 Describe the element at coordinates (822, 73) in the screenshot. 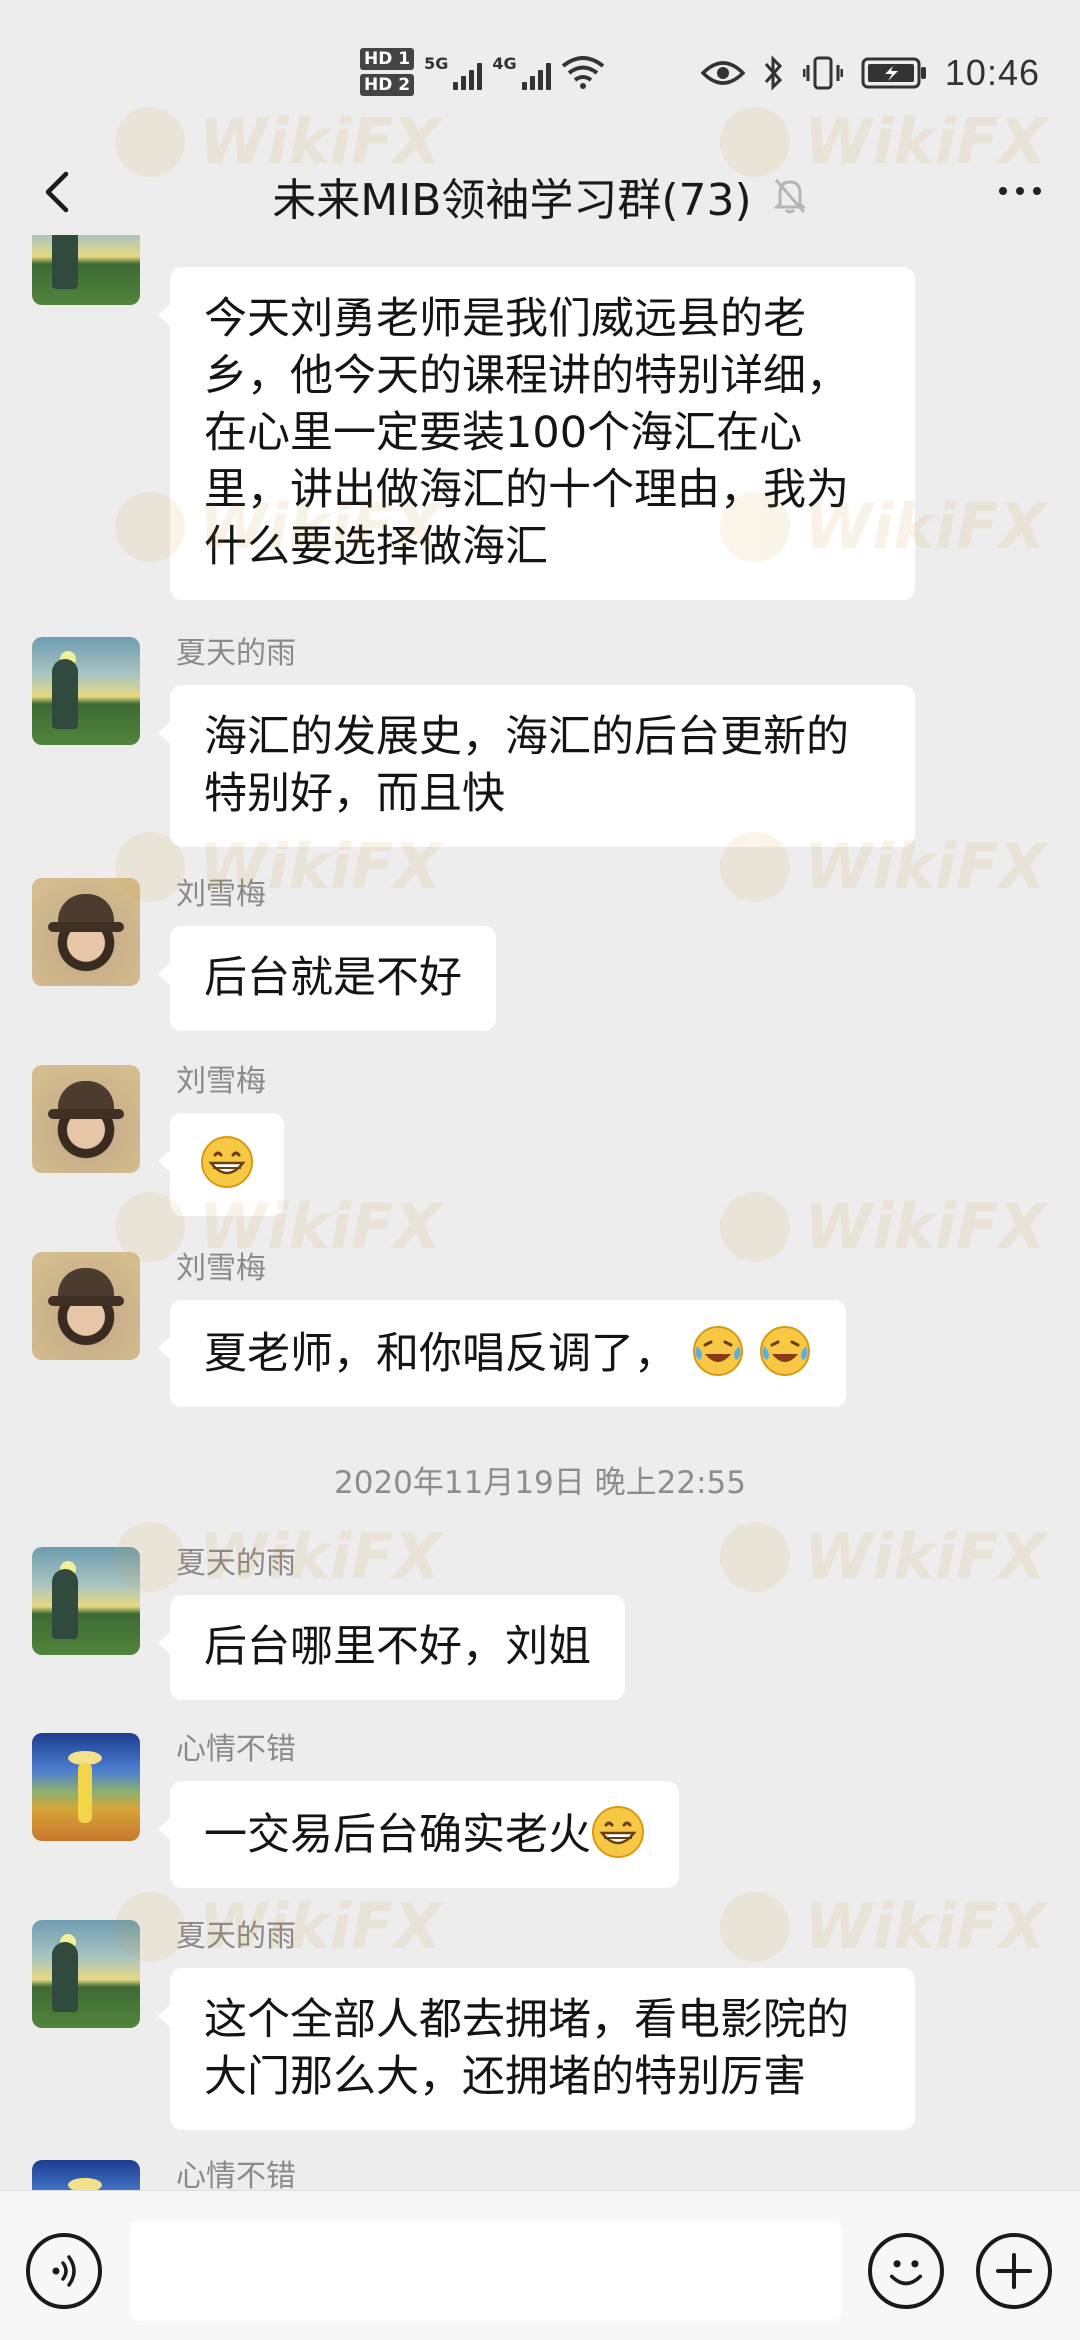

I see `vibrate-icon` at that location.